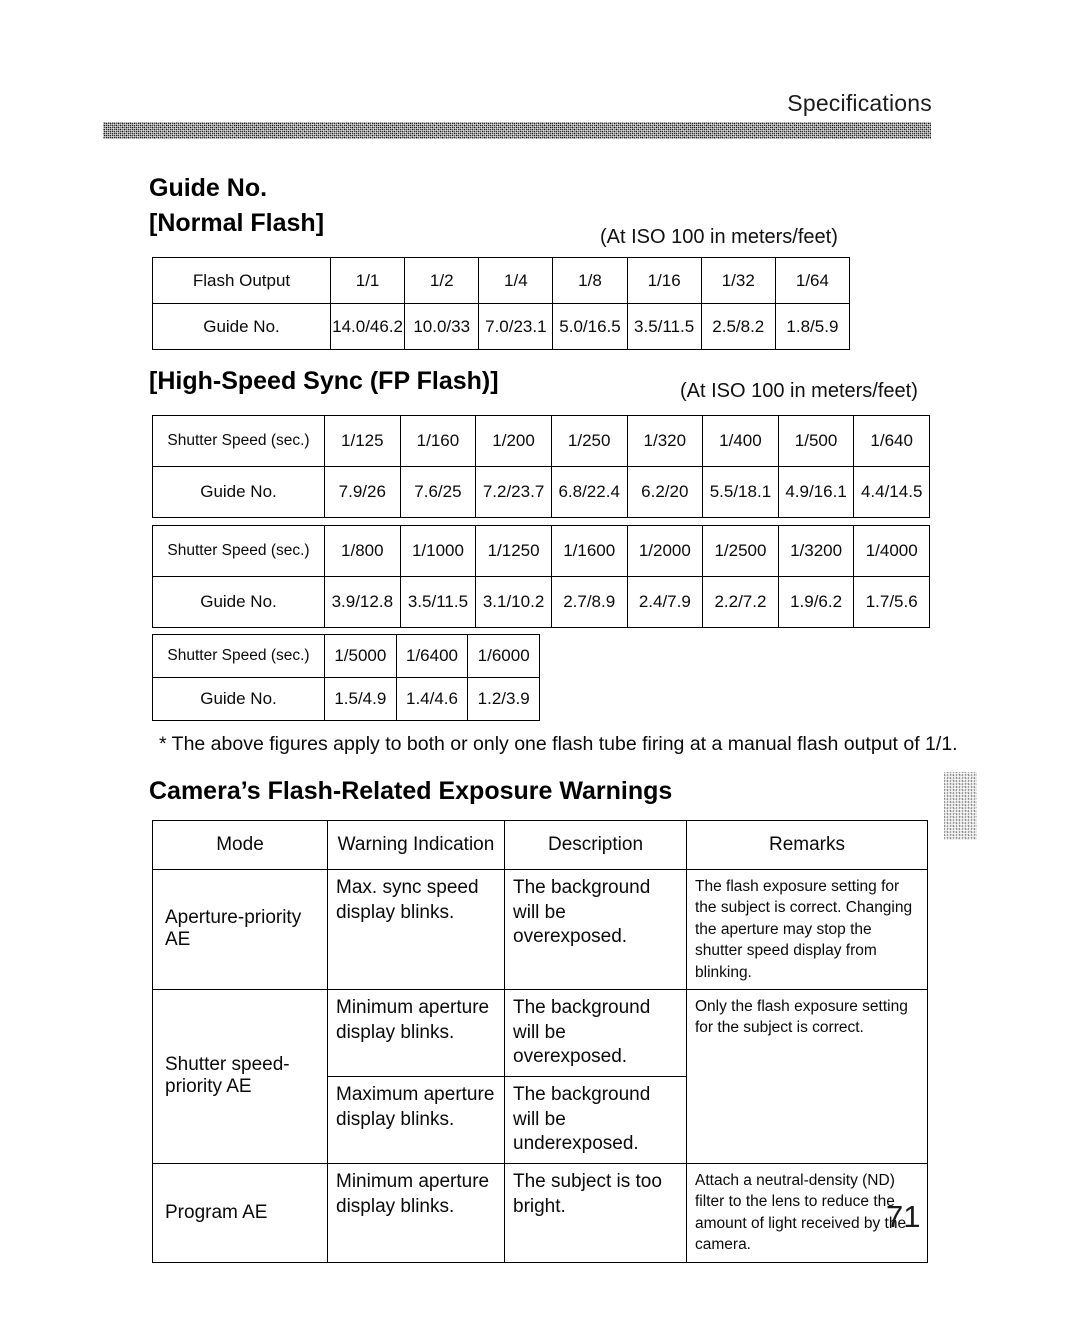  I want to click on cell: 1/200, so click(513, 441).